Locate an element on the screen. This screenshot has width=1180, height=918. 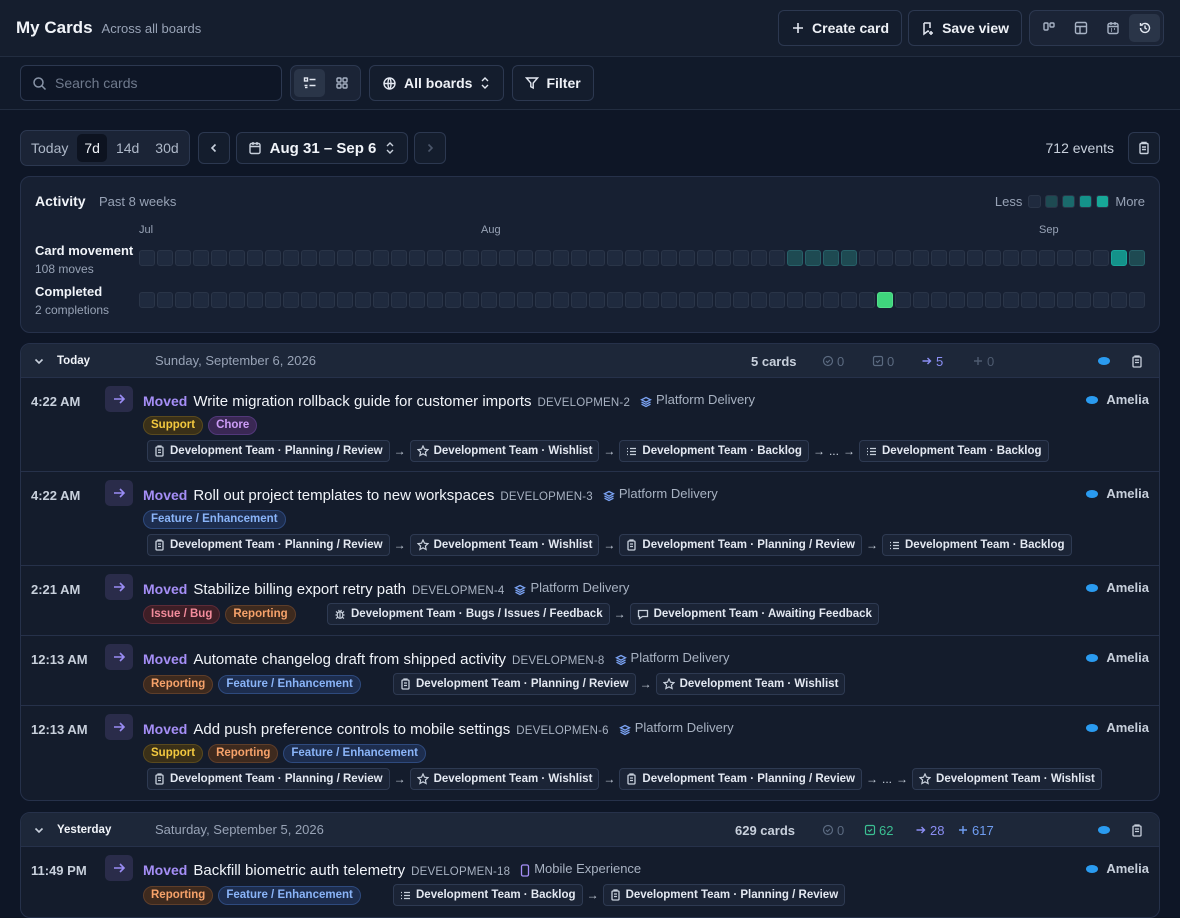
search-input: Search cards is located at coordinates (151, 83).